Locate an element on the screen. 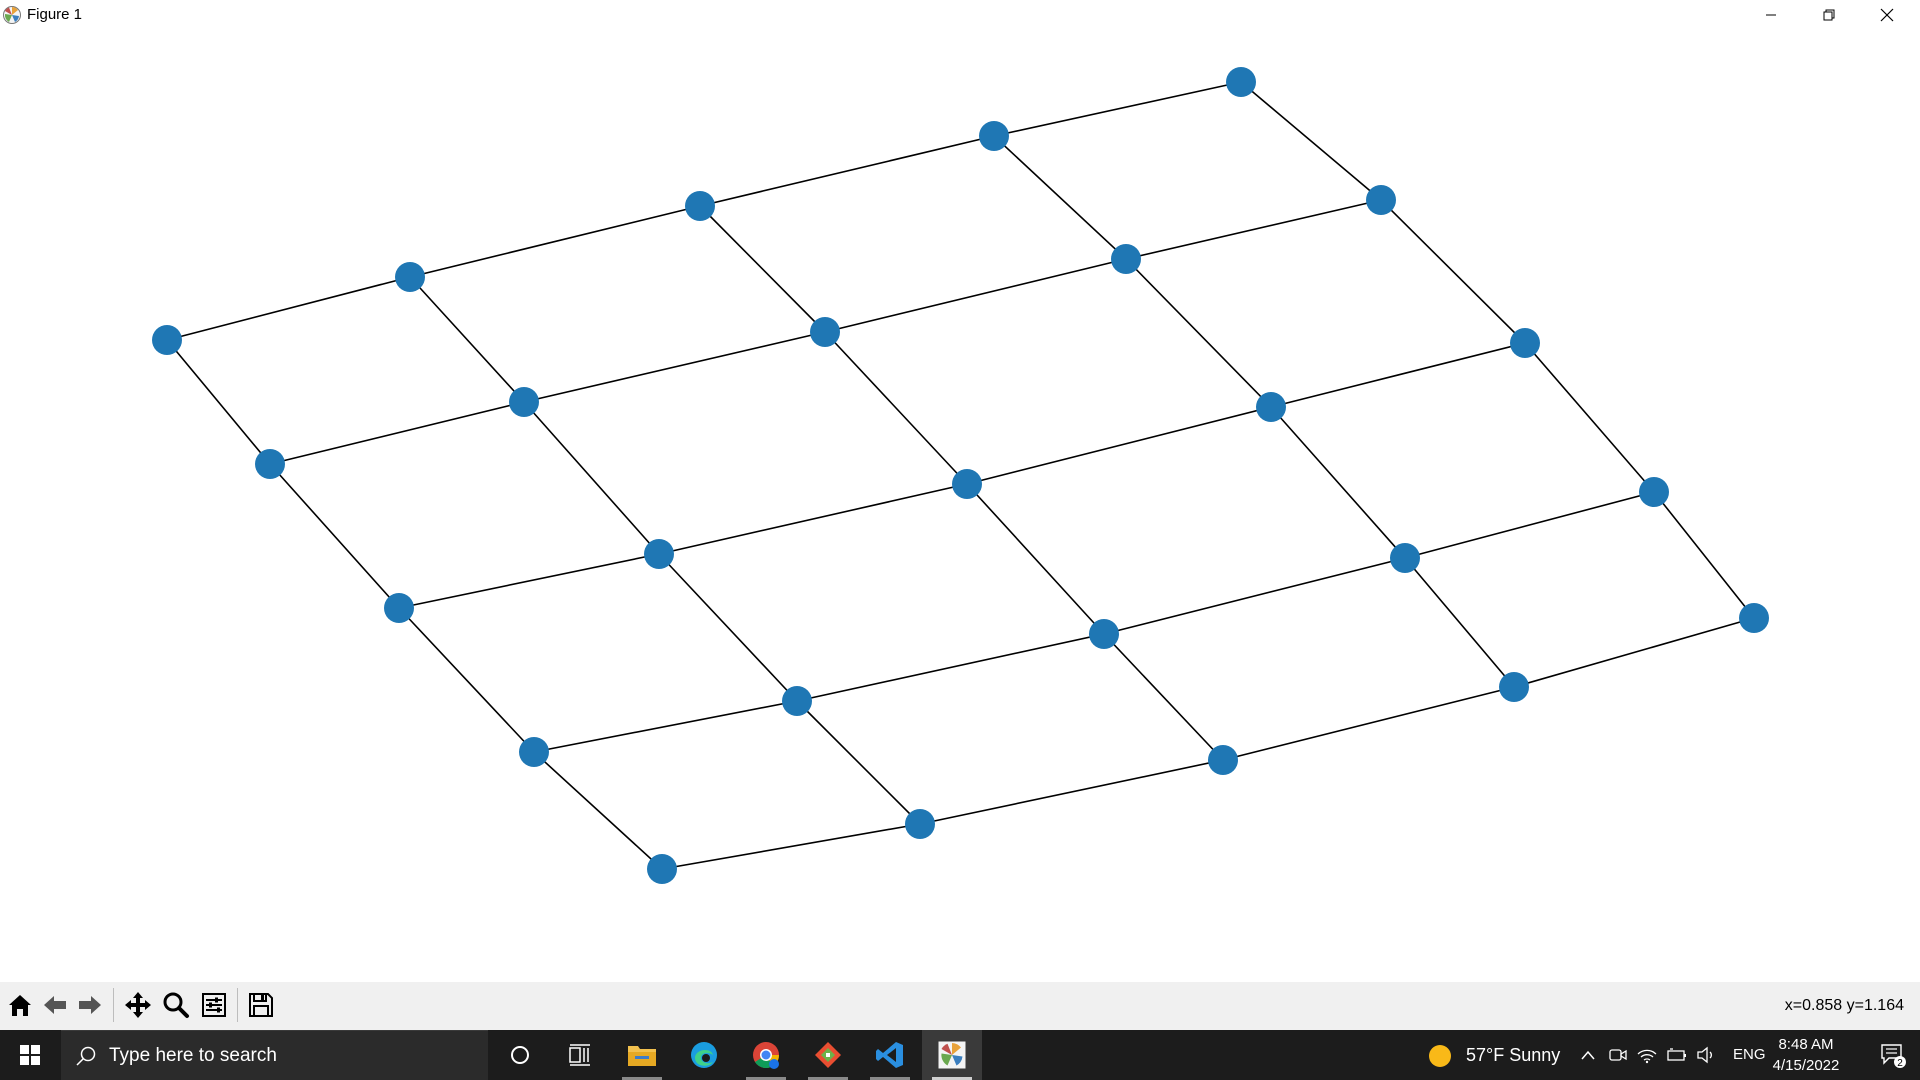 The height and width of the screenshot is (1080, 1920). configure-subplots-icon is located at coordinates (214, 1005).